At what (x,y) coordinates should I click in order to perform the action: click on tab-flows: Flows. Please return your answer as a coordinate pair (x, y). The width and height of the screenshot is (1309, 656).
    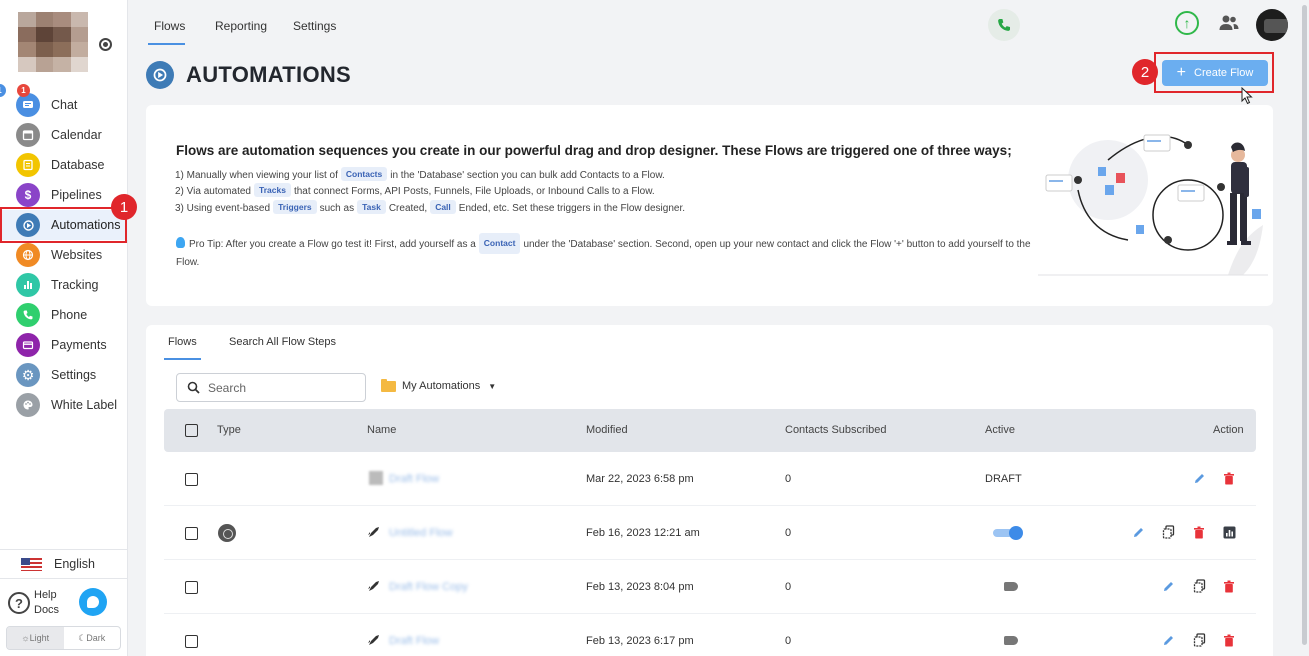
    Looking at the image, I should click on (169, 26).